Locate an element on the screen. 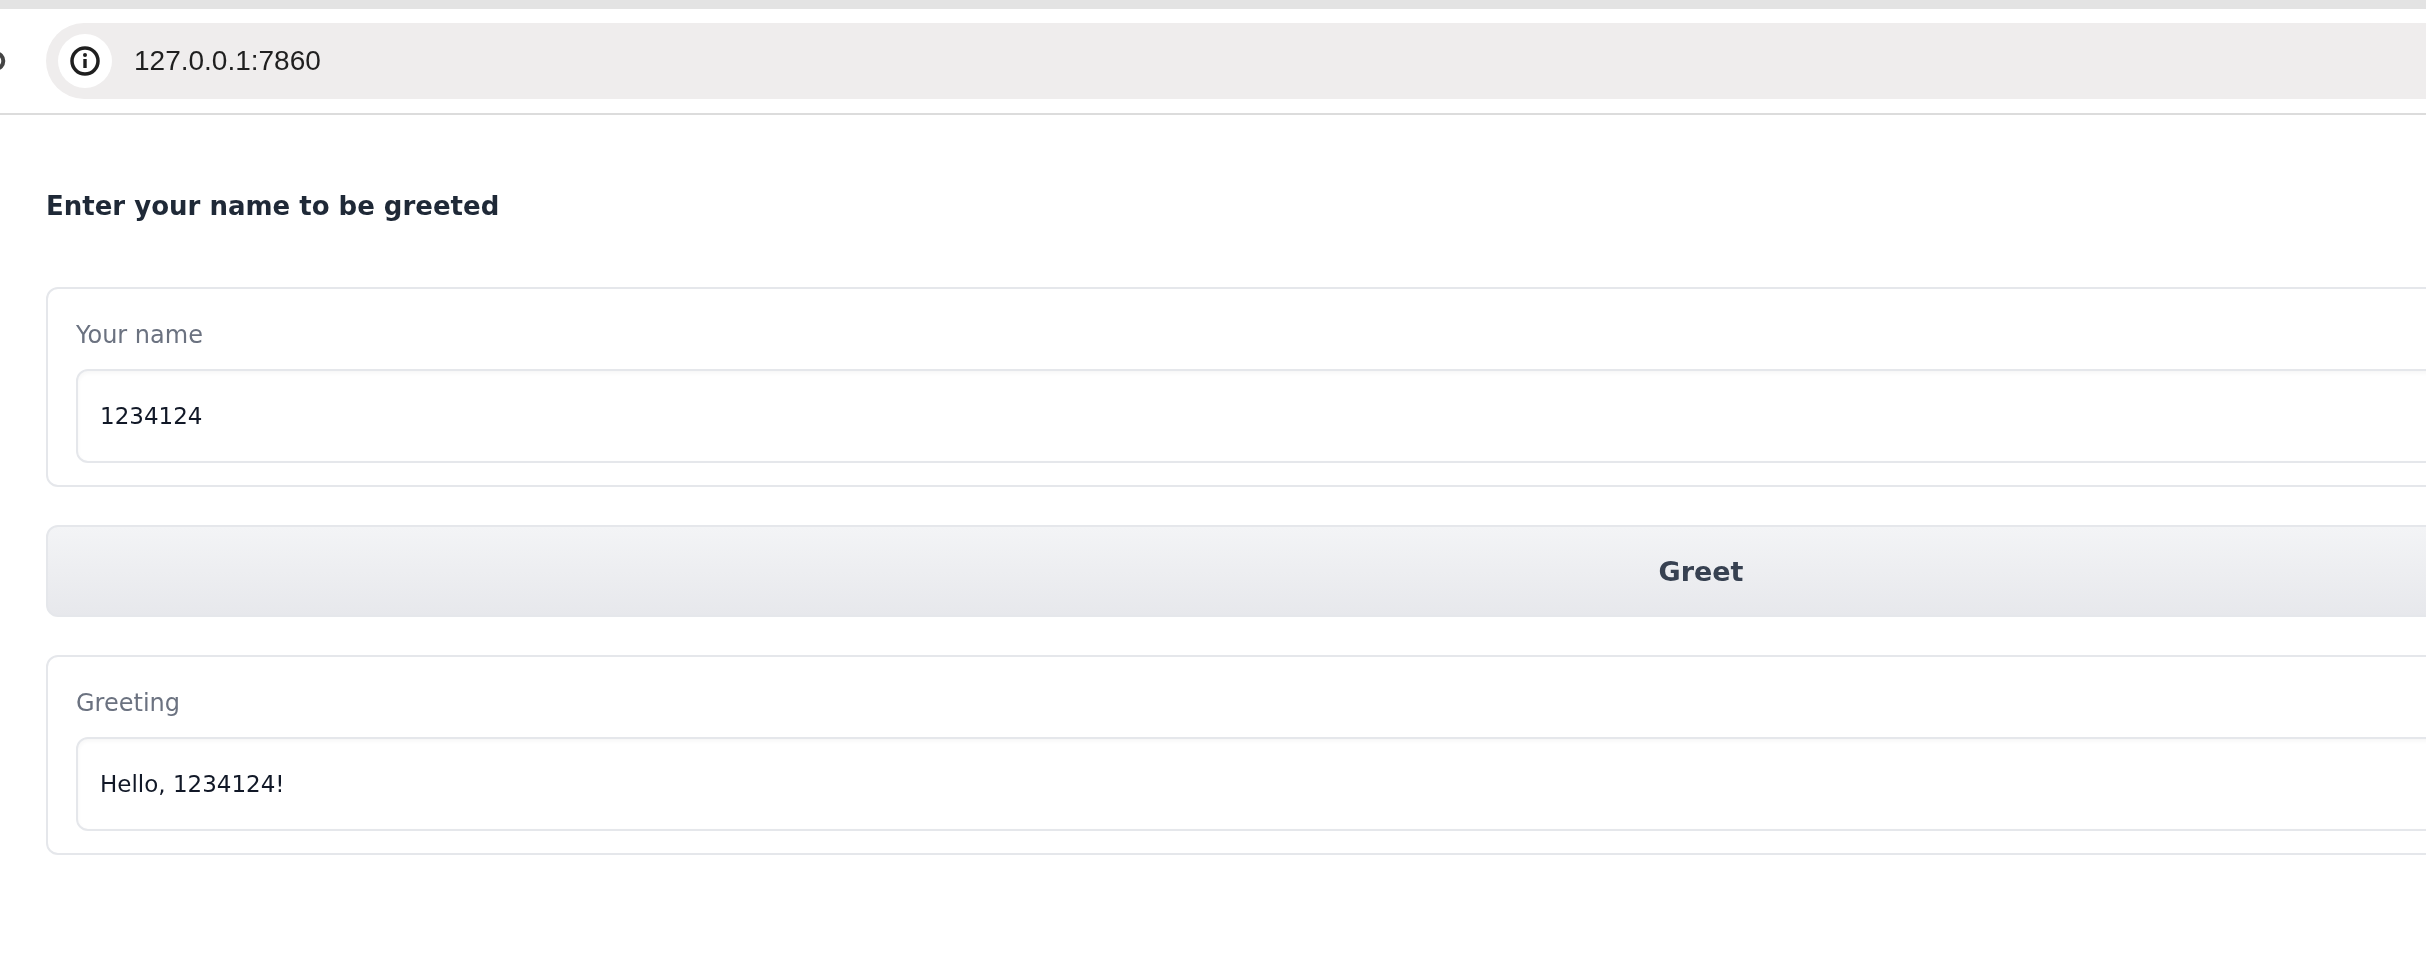 This screenshot has width=2426, height=972. name-input: 1234124 is located at coordinates (1251, 416).